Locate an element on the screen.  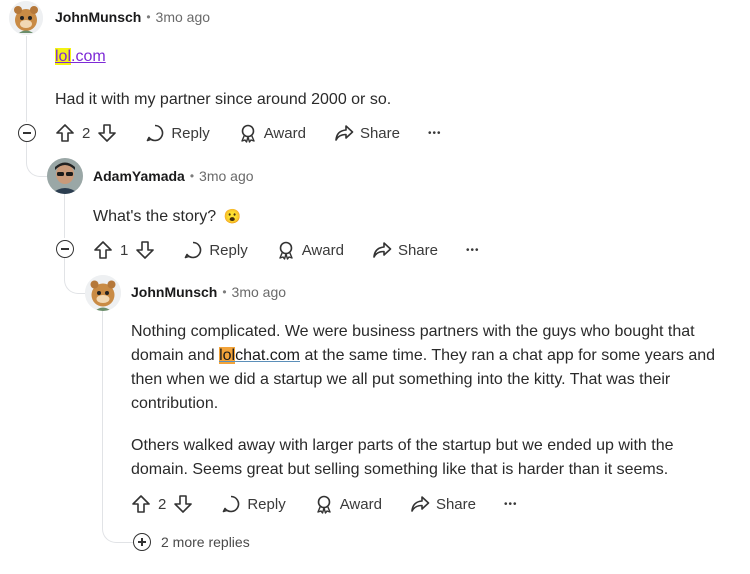
domain-link: lolchat.com is located at coordinates (259, 355).